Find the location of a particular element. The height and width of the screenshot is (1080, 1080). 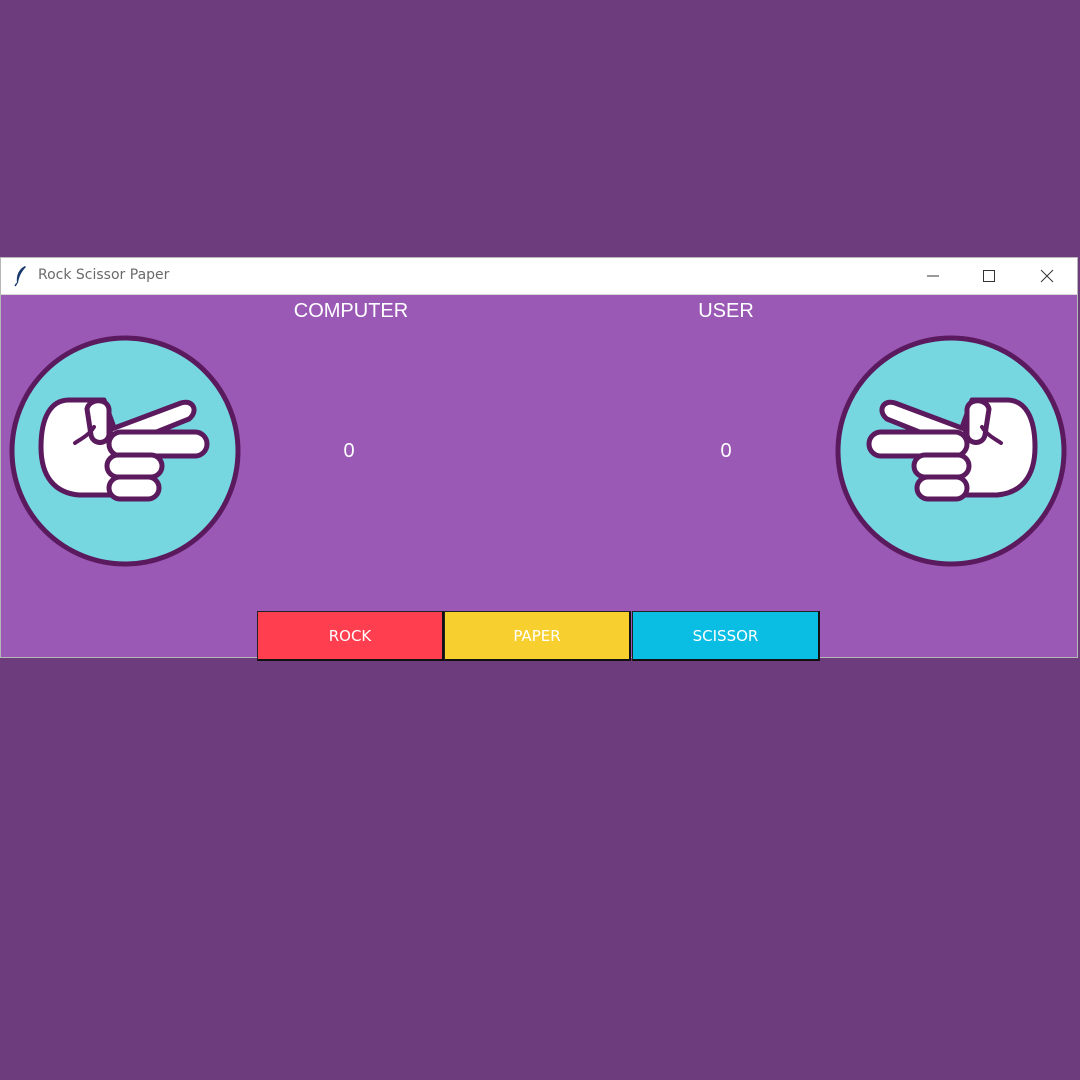

maximize-button is located at coordinates (989, 276).